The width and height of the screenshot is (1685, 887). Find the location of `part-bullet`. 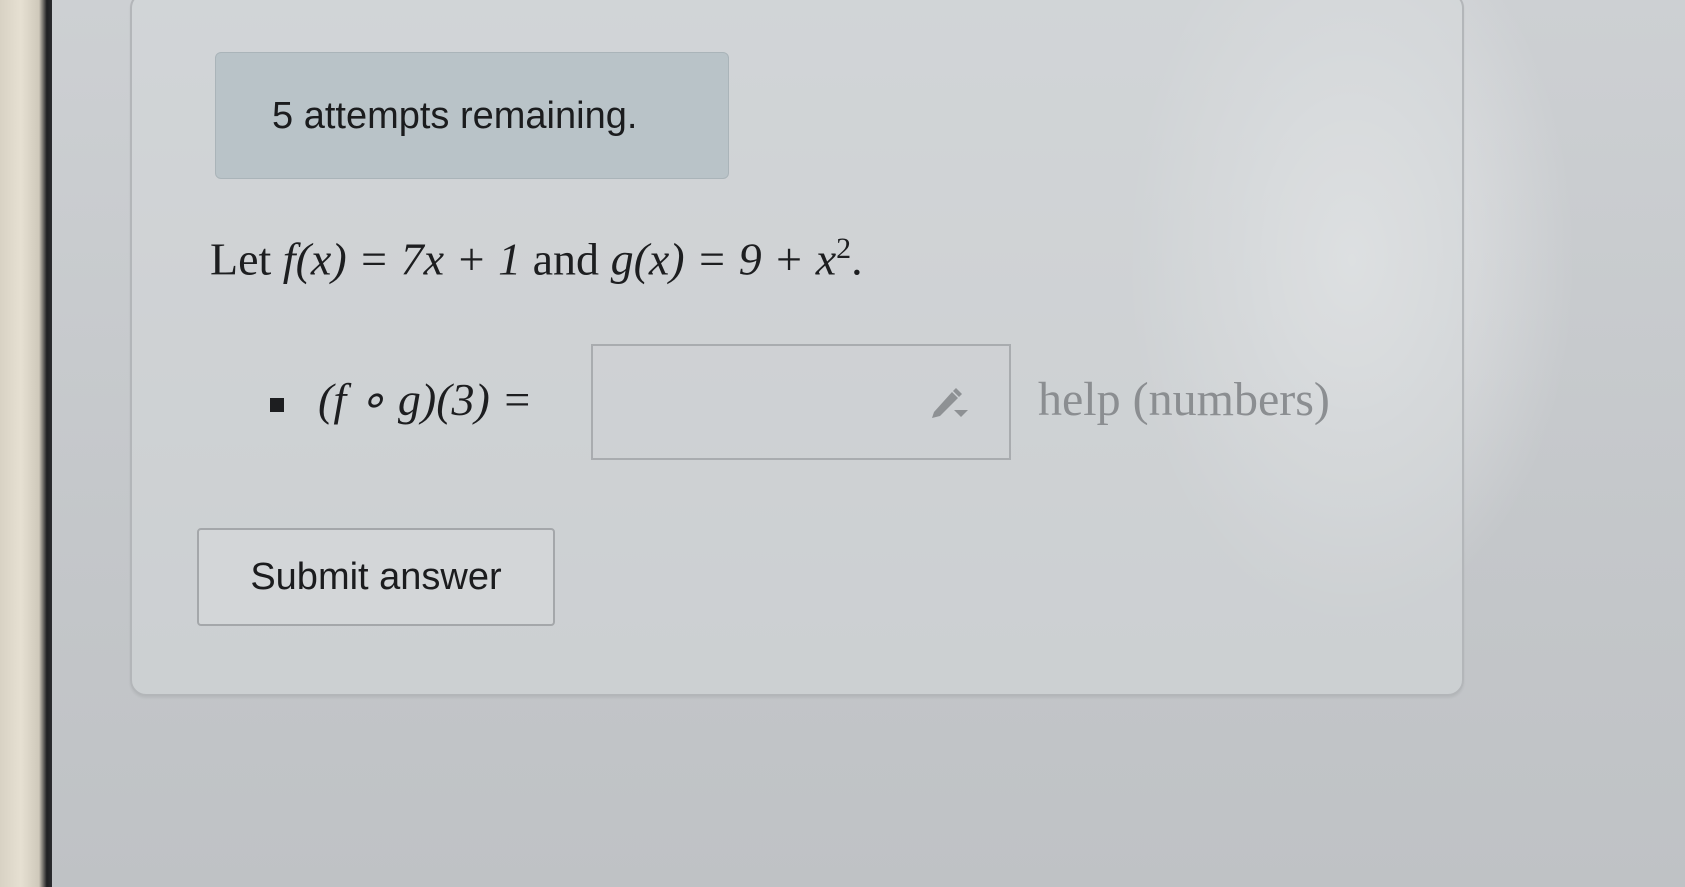

part-bullet is located at coordinates (277, 405).